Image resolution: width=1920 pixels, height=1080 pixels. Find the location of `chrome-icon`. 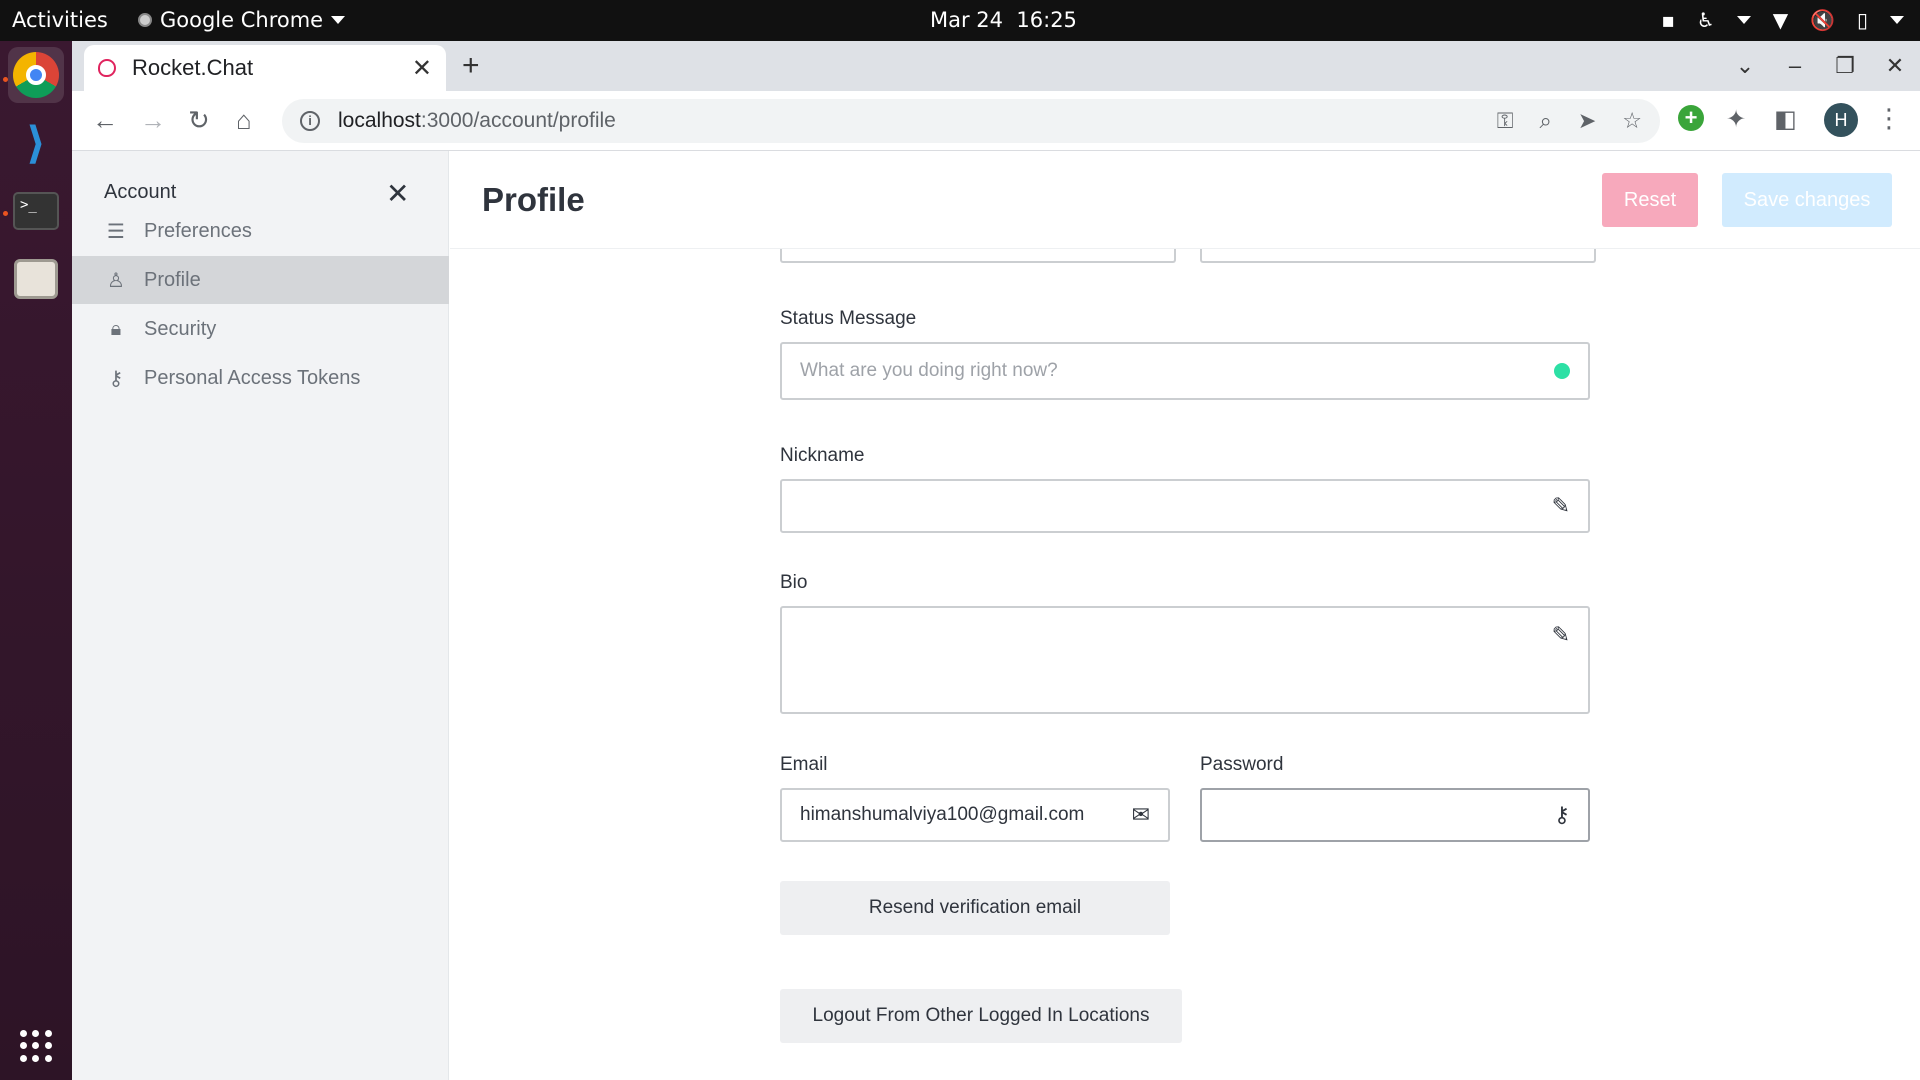

chrome-icon is located at coordinates (36, 75).